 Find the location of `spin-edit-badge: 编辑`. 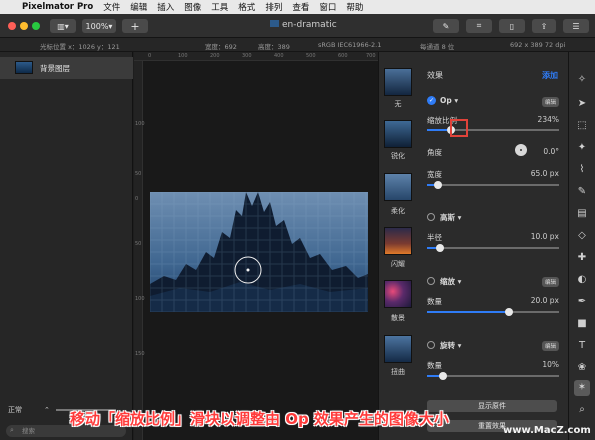

spin-edit-badge: 编辑 is located at coordinates (551, 346).